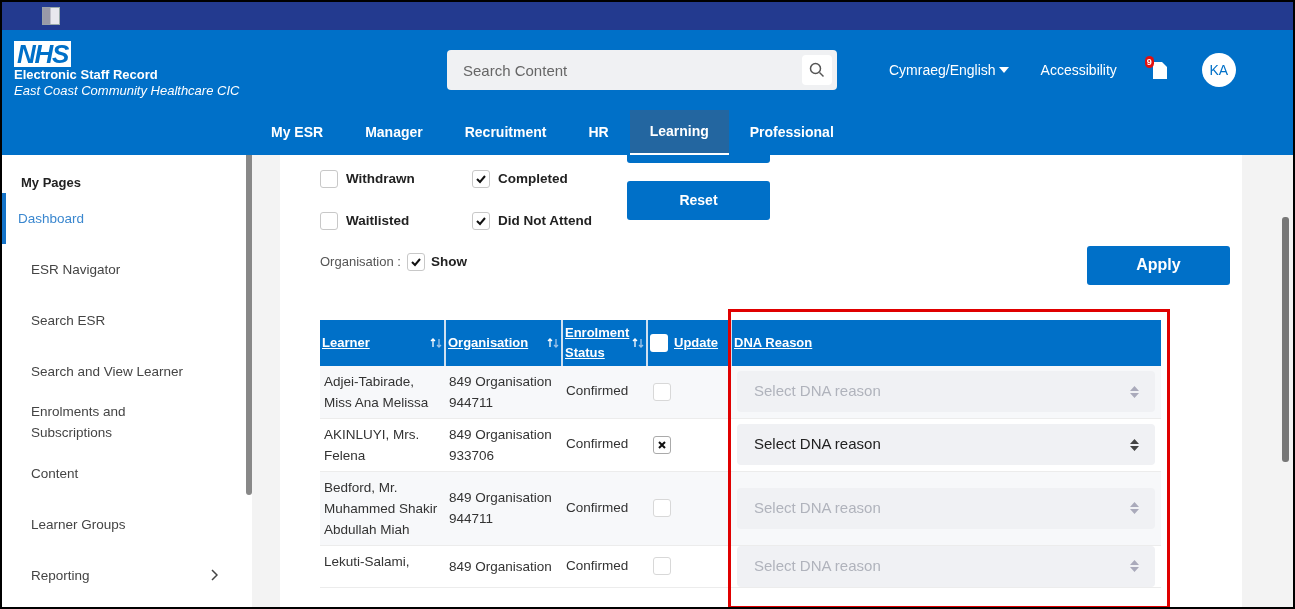 The height and width of the screenshot is (609, 1295). What do you see at coordinates (122, 575) in the screenshot?
I see `sidebar-item: Reporting` at bounding box center [122, 575].